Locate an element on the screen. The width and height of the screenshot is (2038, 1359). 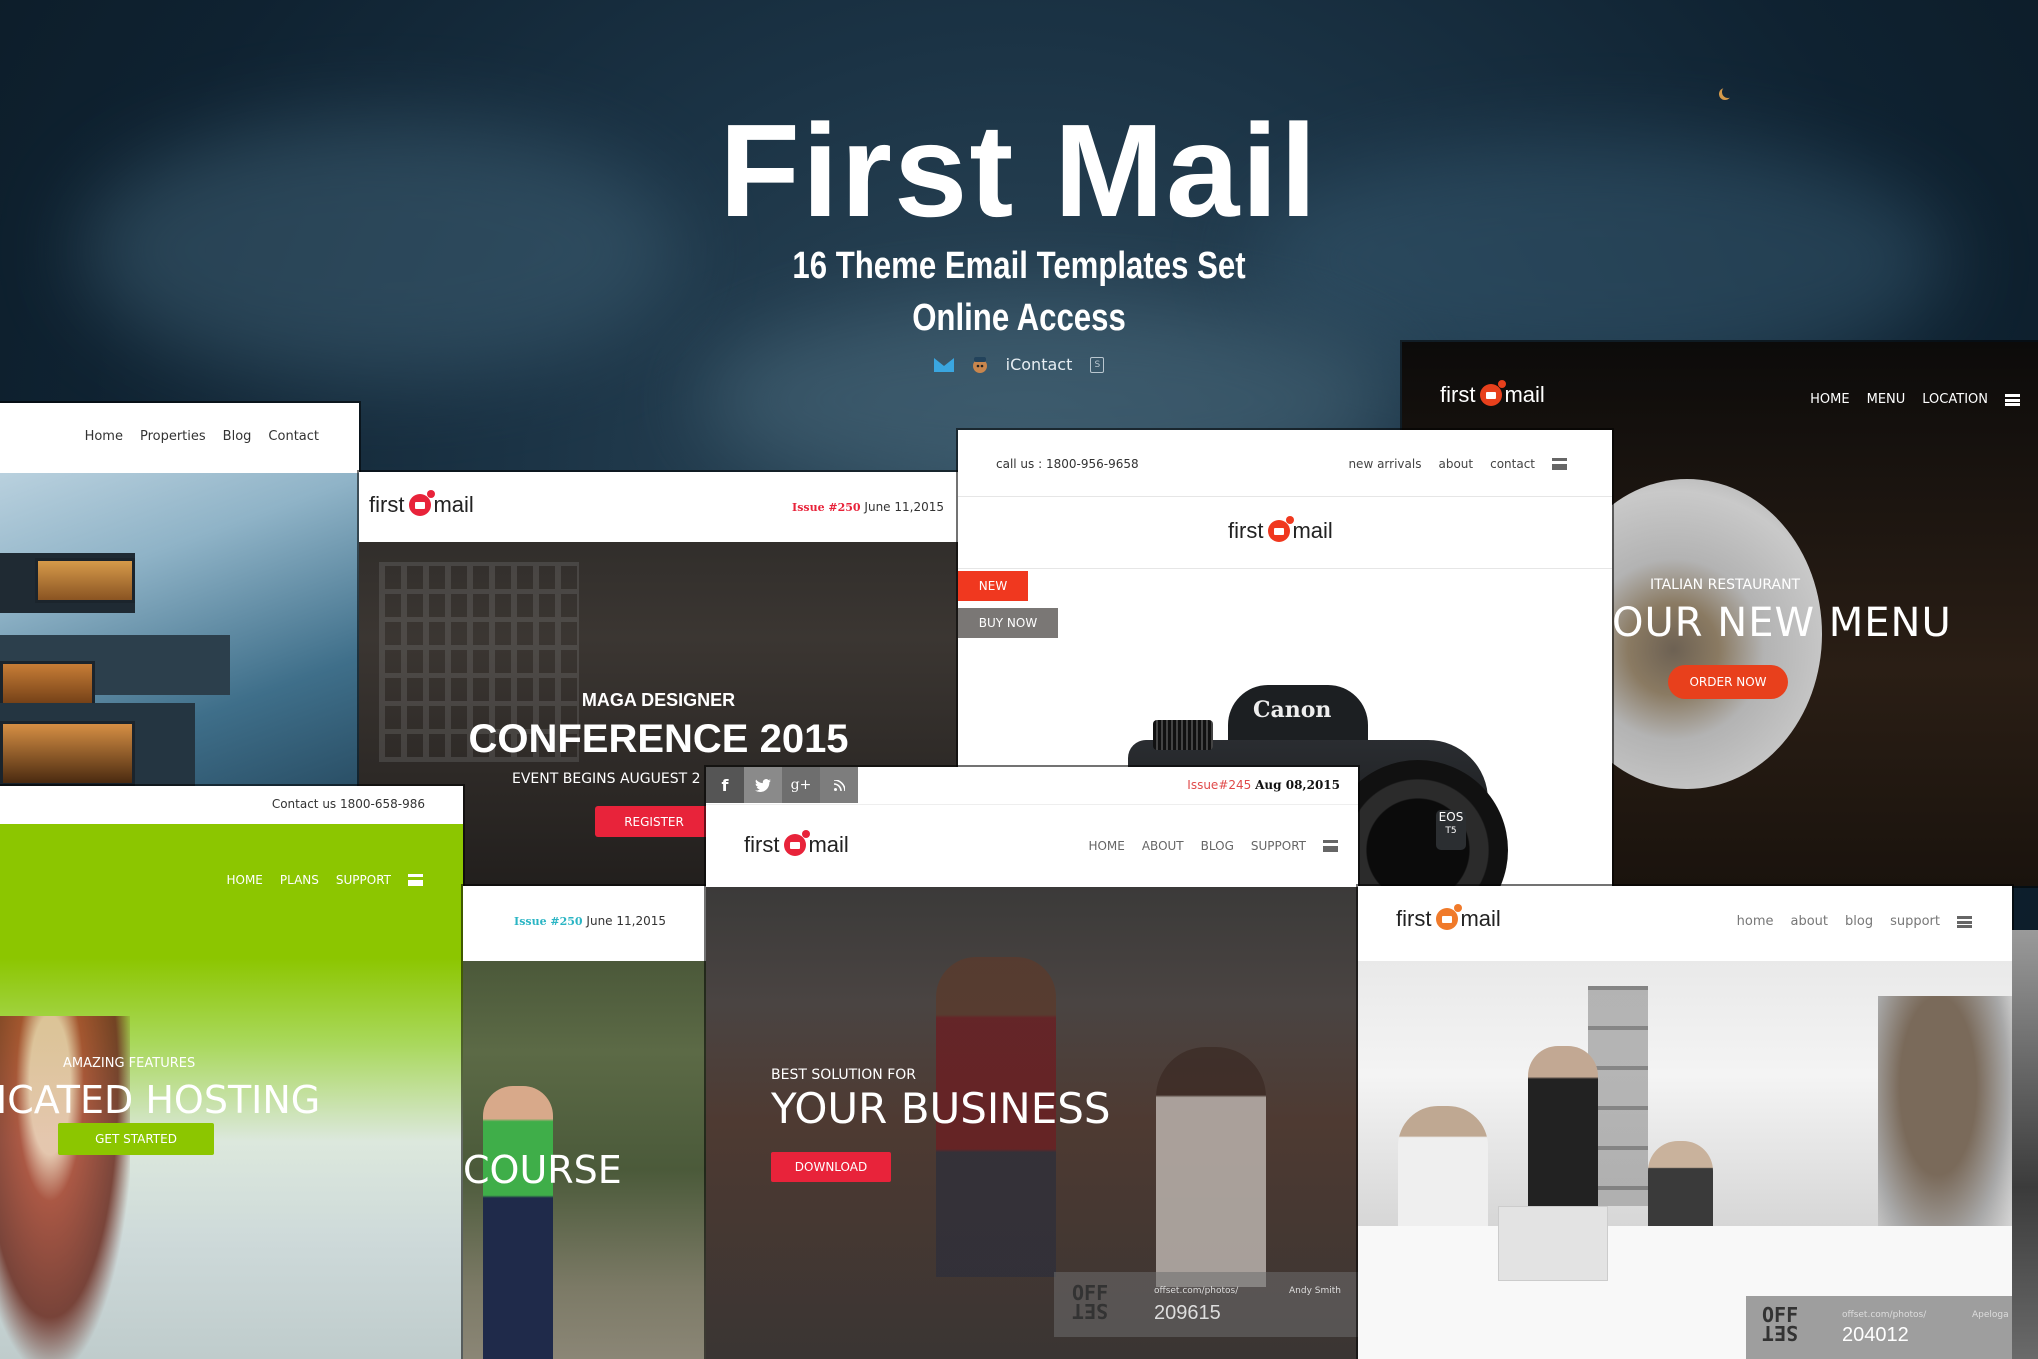
hero-title: First Mail is located at coordinates (1019, 170).